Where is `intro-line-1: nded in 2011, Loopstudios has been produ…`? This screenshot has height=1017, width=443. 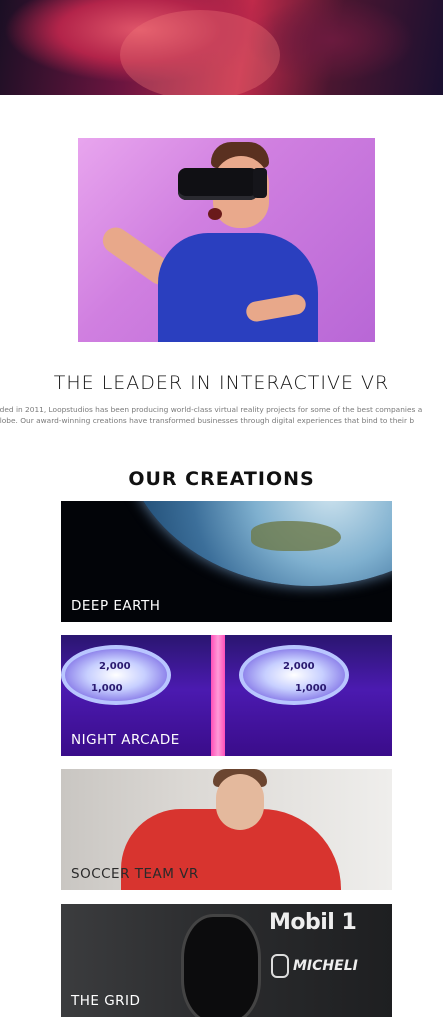 intro-line-1: nded in 2011, Loopstudios has been produ… is located at coordinates (211, 409).